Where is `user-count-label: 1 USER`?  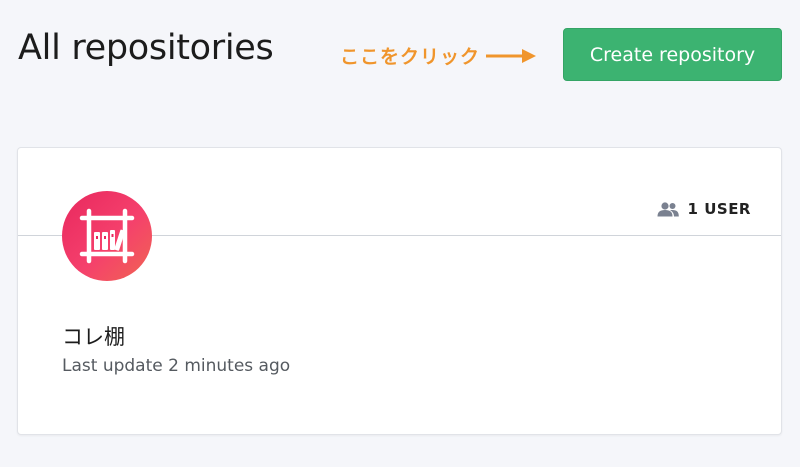
user-count-label: 1 USER is located at coordinates (719, 209).